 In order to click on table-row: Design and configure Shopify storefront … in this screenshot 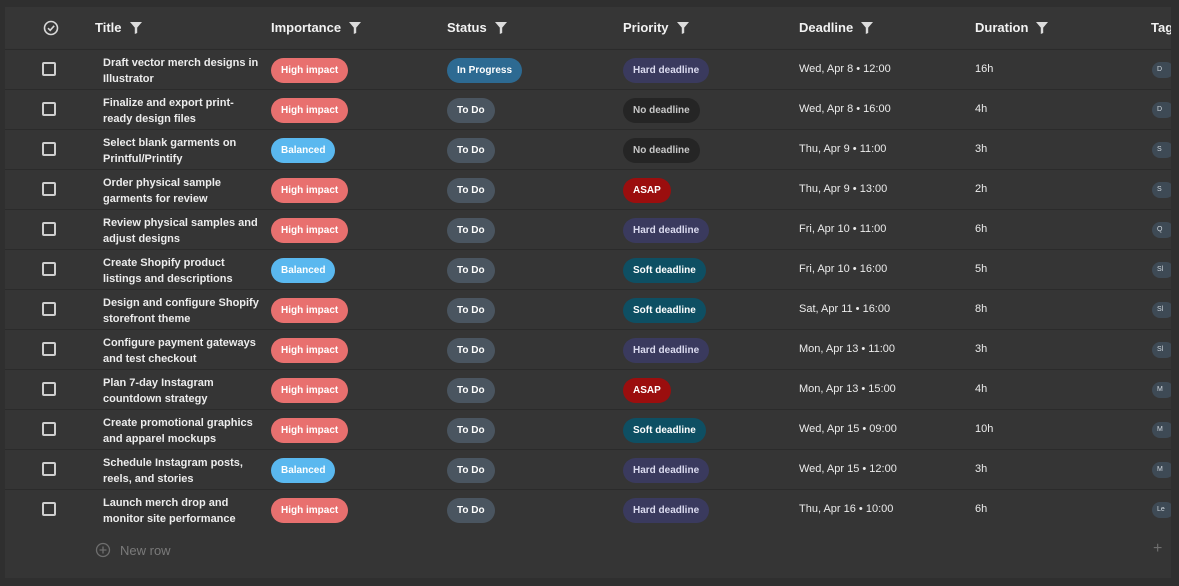, I will do `click(588, 309)`.